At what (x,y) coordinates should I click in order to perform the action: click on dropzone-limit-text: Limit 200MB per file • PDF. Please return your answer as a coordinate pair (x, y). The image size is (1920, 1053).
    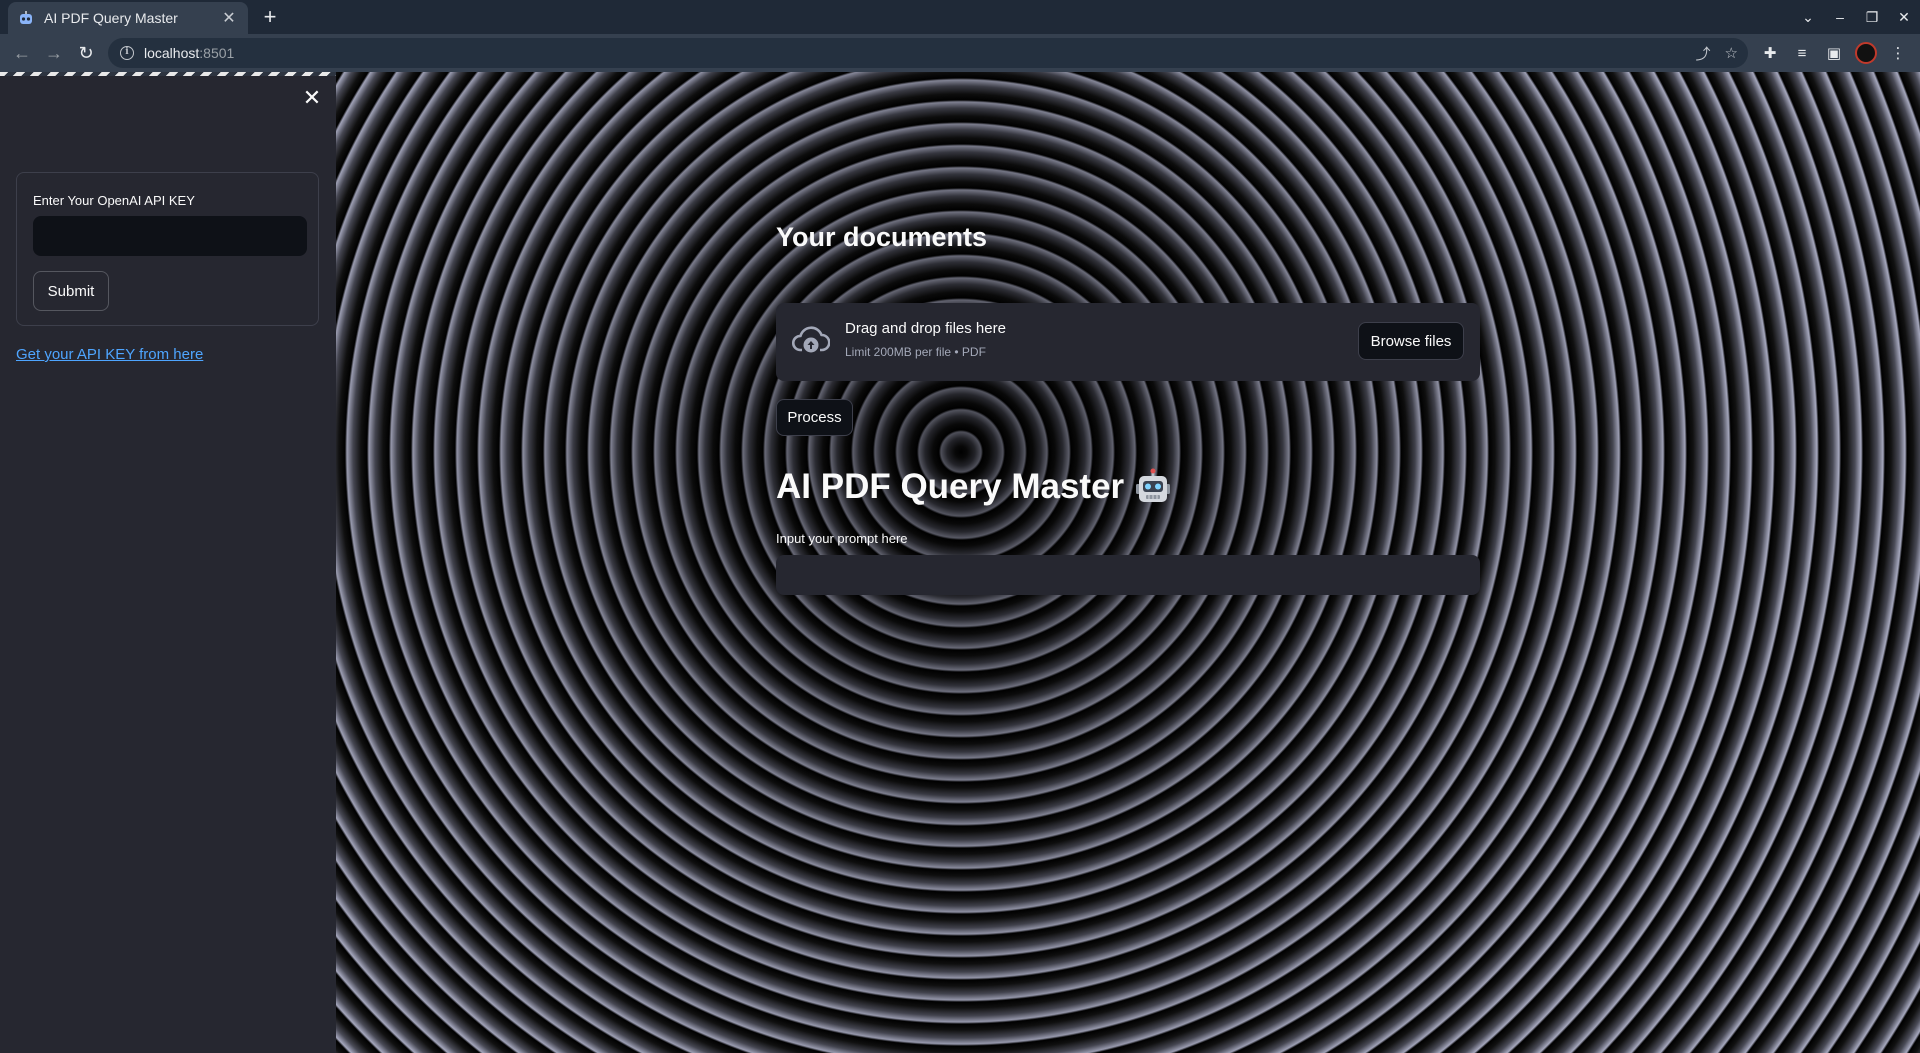
    Looking at the image, I should click on (915, 352).